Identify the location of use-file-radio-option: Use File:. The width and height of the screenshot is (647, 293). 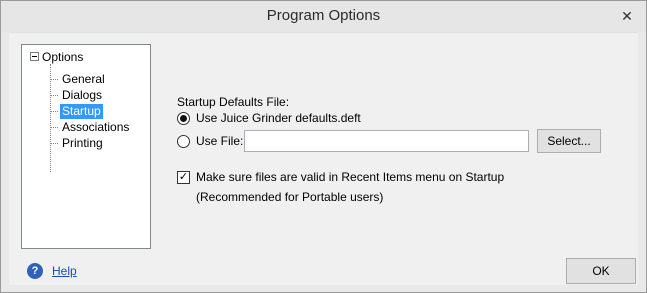
(210, 141).